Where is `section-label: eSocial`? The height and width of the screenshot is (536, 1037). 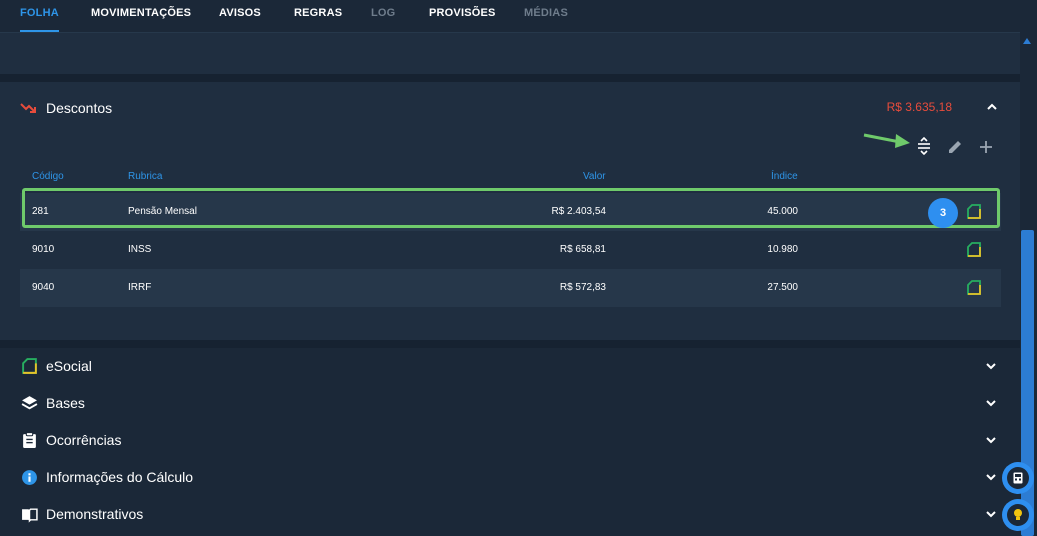 section-label: eSocial is located at coordinates (69, 366).